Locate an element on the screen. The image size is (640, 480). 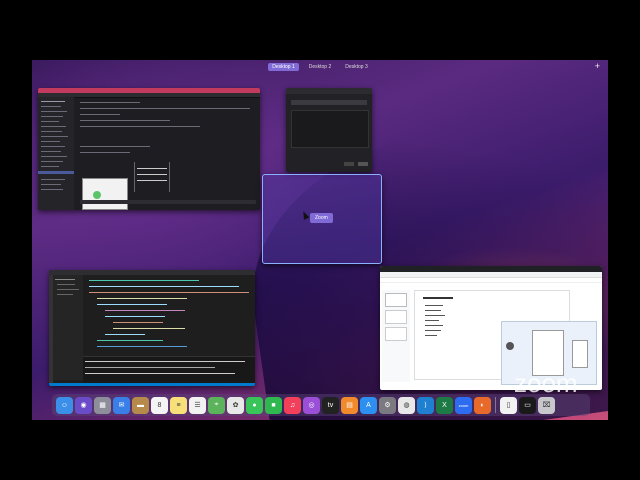
maps-icon: ⌖ is located at coordinates (216, 405).